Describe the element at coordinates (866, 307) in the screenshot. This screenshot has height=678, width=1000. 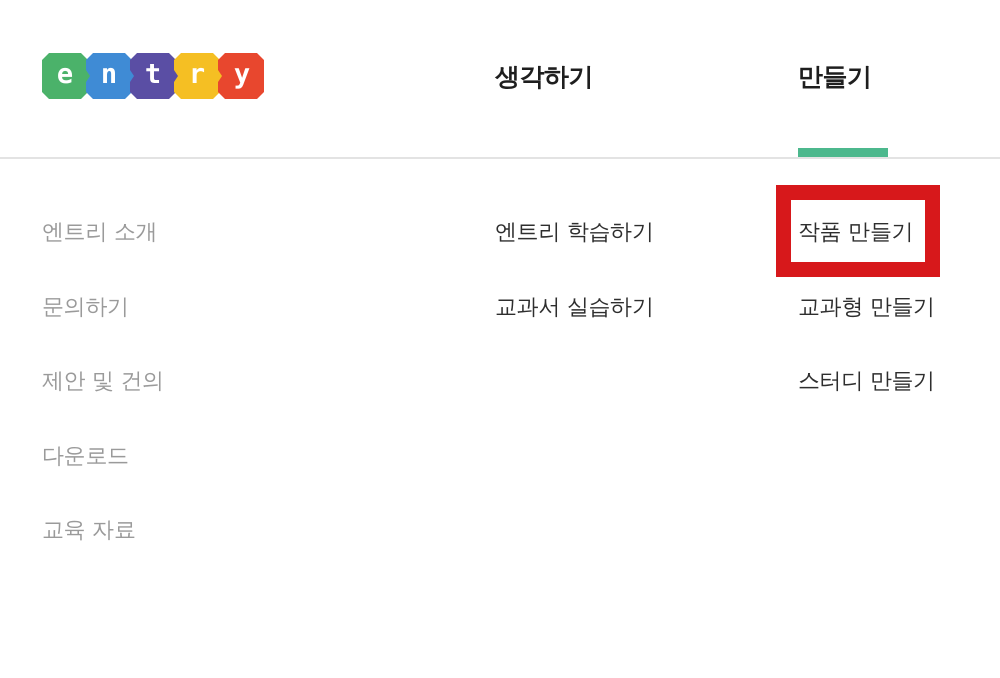
I see `menu-link: 교과형 만들기` at that location.